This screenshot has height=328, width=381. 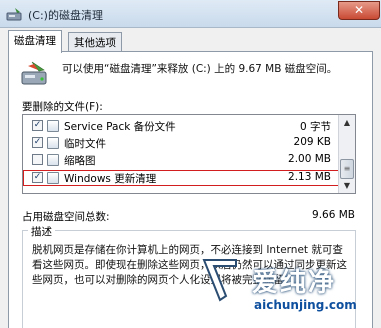 I want to click on tab-disk-cleanup: 磁盘清理, so click(x=35, y=41).